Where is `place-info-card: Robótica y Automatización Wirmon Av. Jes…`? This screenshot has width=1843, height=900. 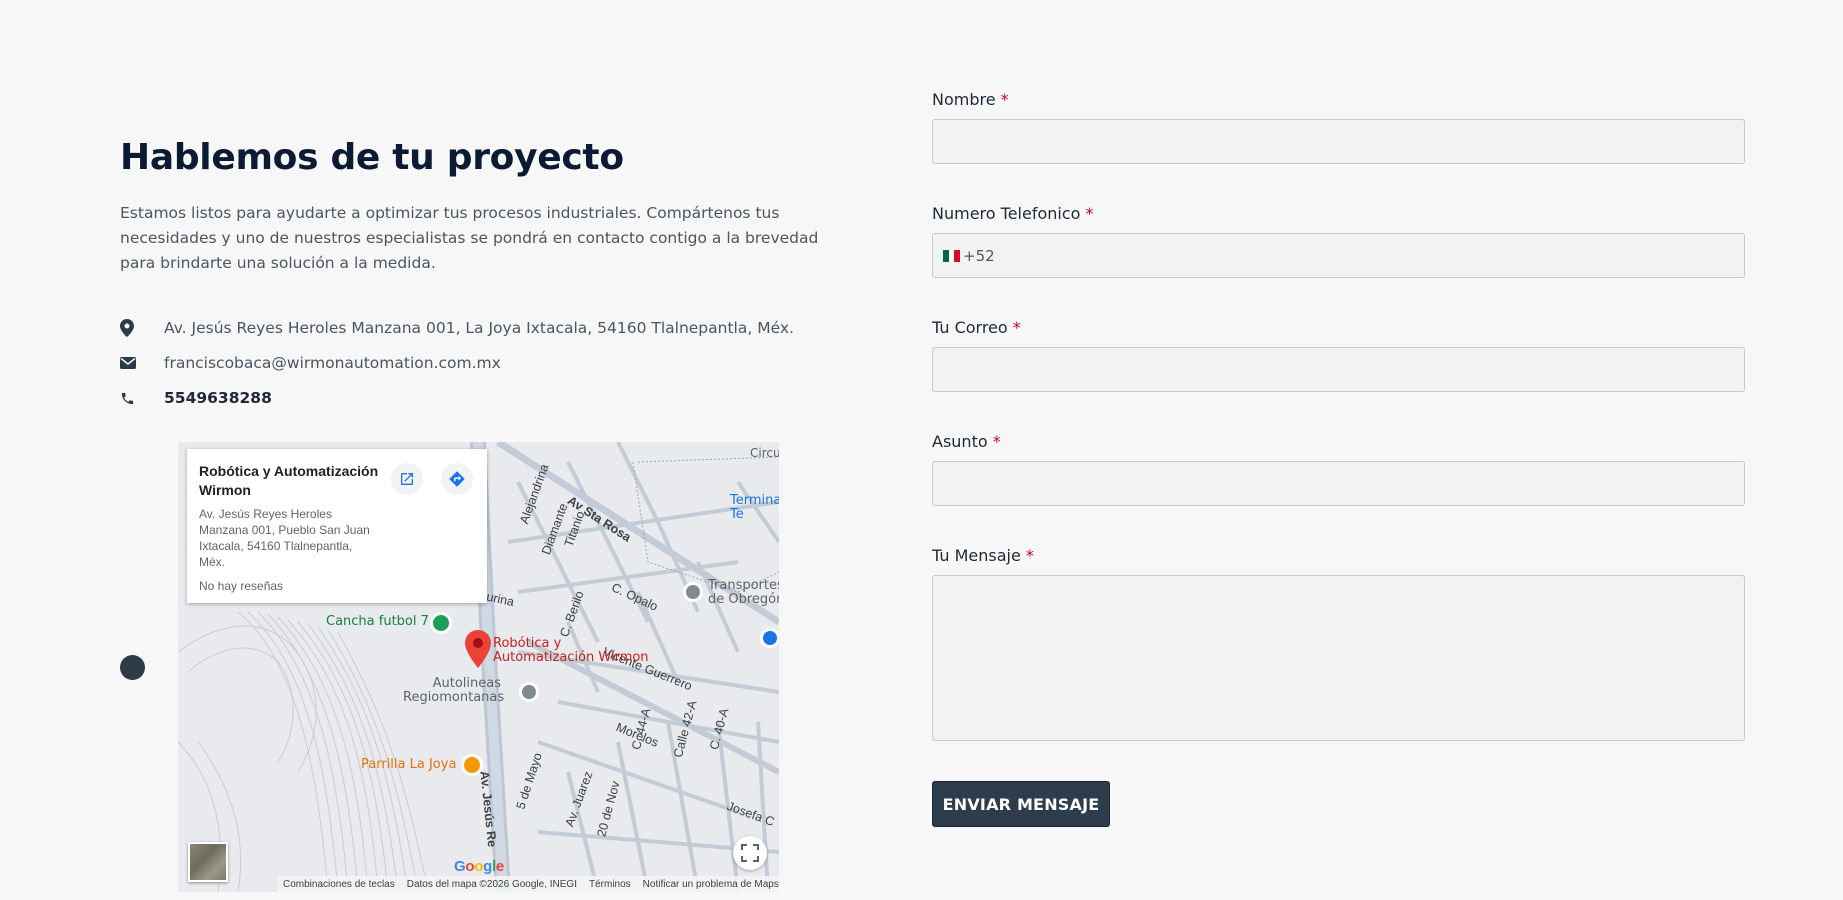 place-info-card: Robótica y Automatización Wirmon Av. Jes… is located at coordinates (337, 526).